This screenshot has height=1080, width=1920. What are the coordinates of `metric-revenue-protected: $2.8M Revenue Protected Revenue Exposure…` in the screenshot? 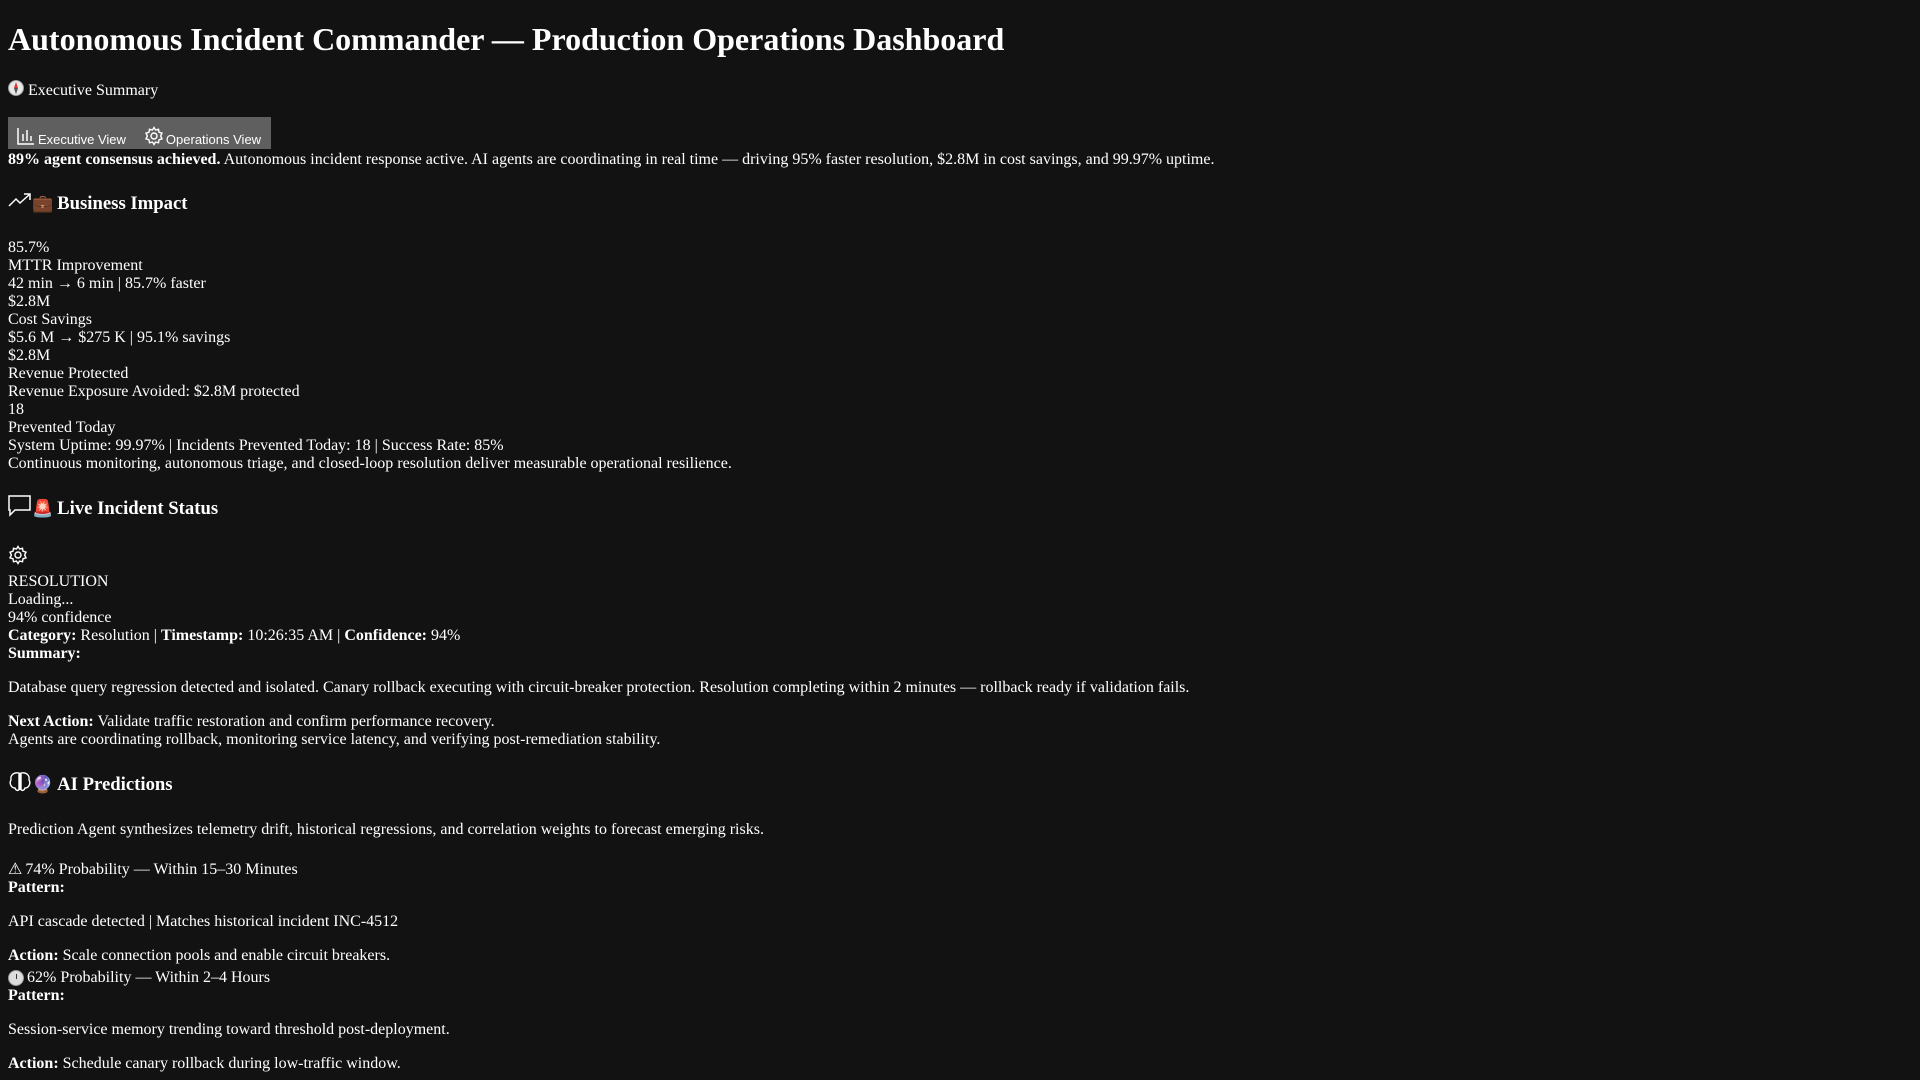 It's located at (960, 374).